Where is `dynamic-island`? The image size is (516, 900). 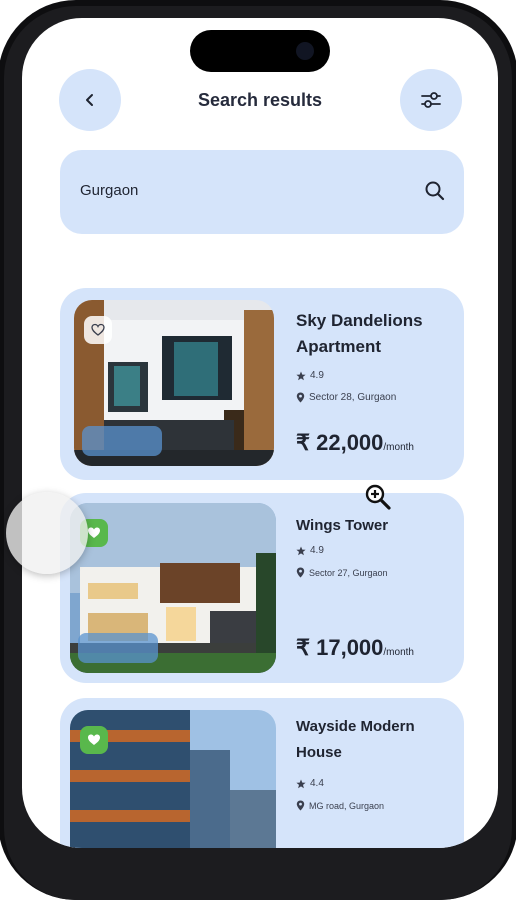 dynamic-island is located at coordinates (260, 51).